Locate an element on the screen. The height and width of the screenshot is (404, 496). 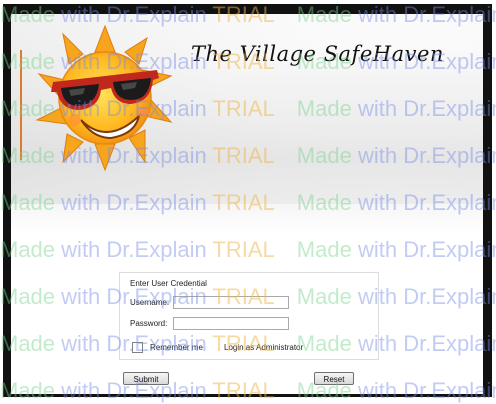
username-label: Username: is located at coordinates (150, 302).